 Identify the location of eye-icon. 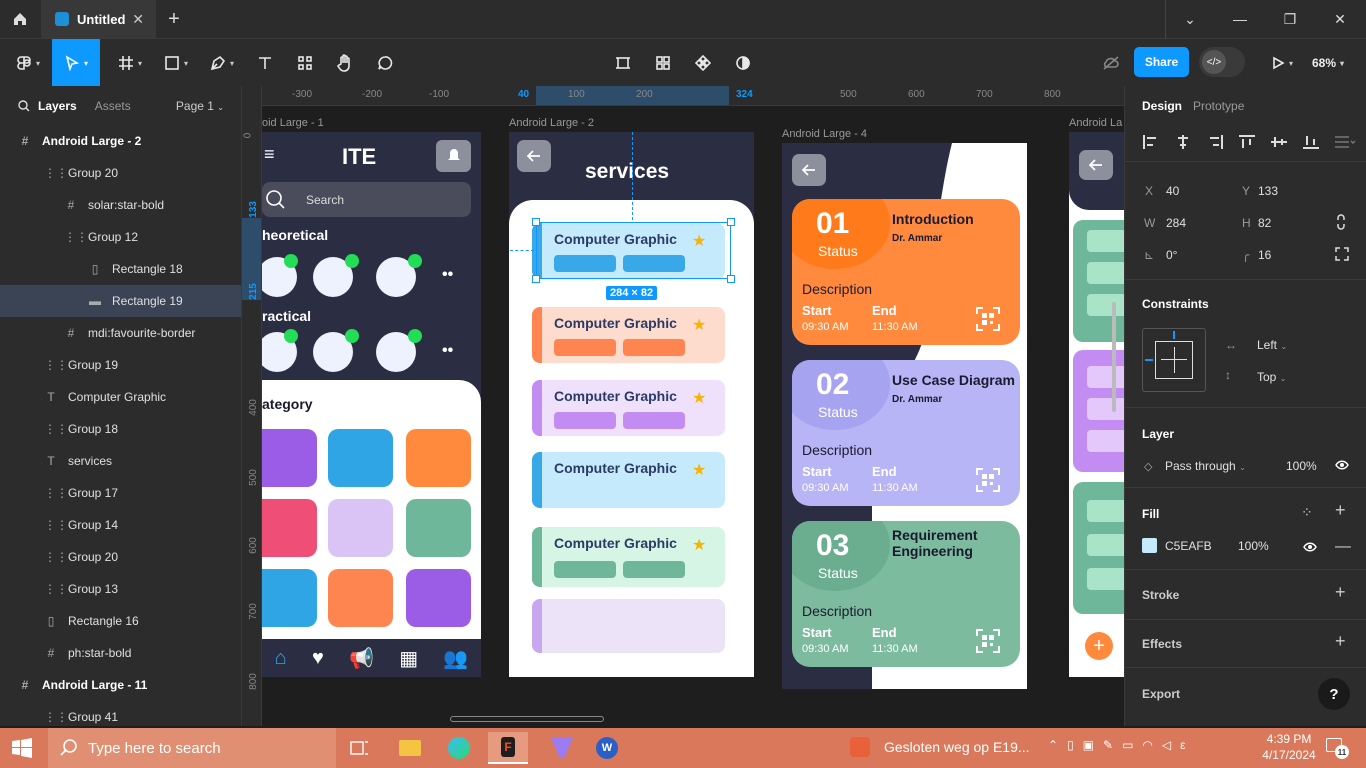
(1342, 465).